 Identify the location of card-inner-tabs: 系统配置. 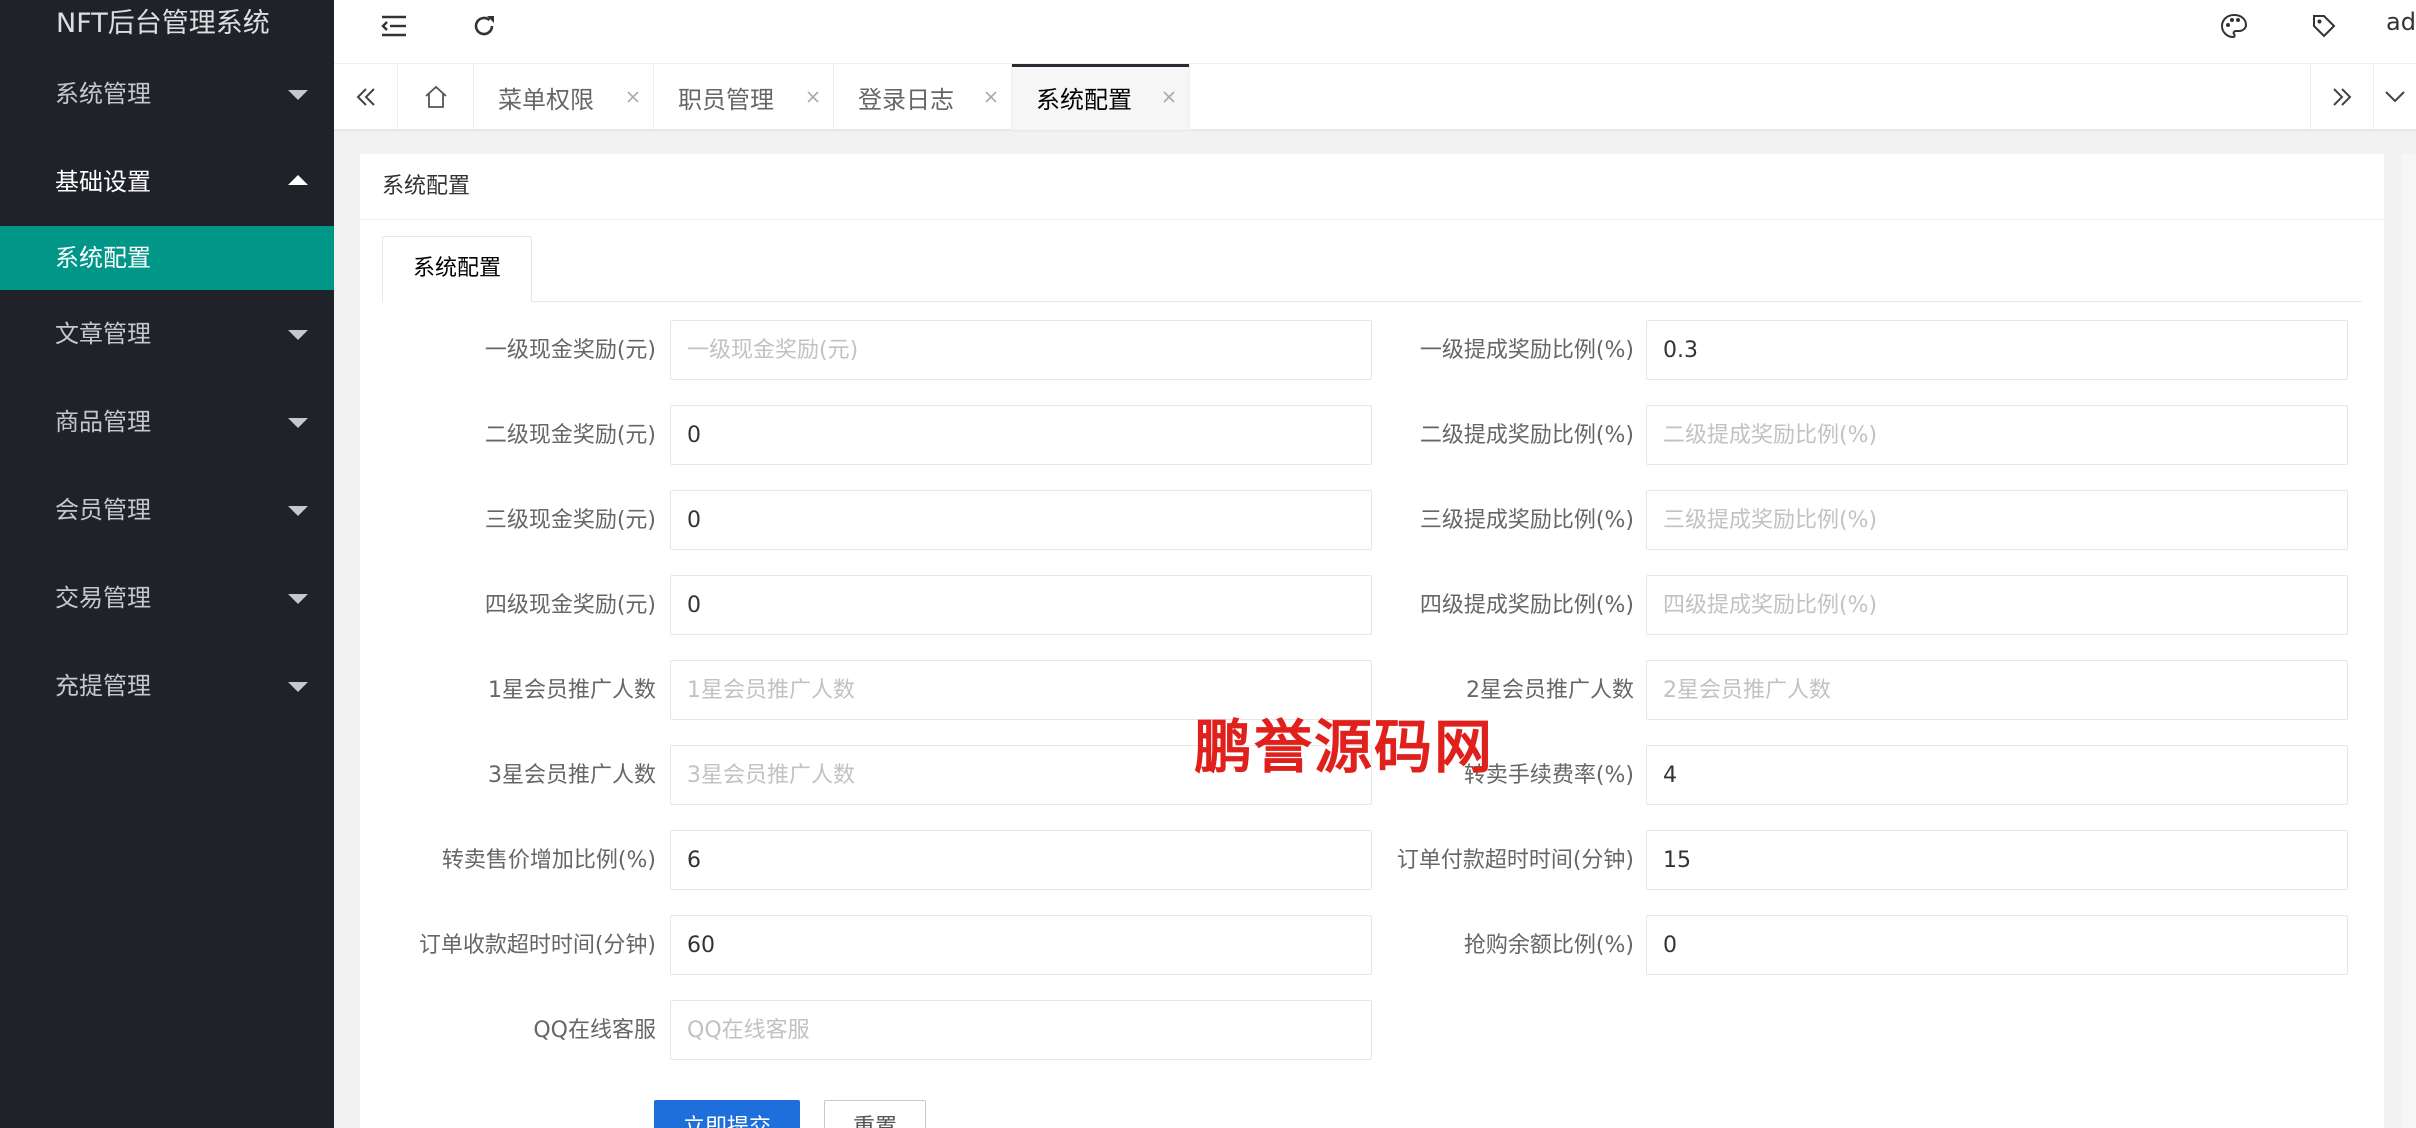
(1372, 269).